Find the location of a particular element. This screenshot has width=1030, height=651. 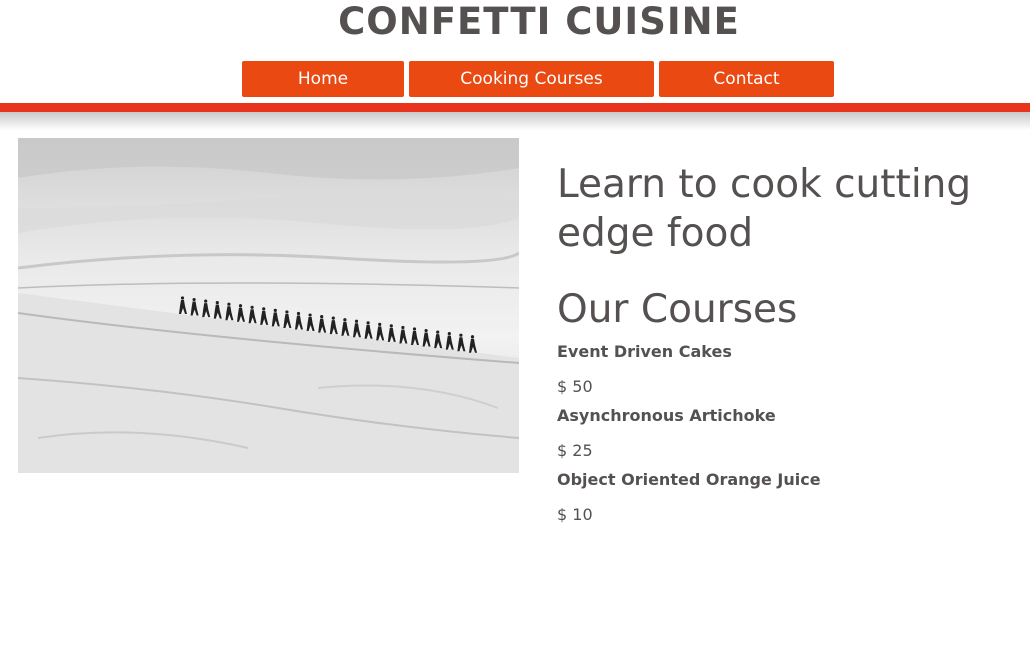

course-name: Asynchronous Artichoke is located at coordinates (666, 415).